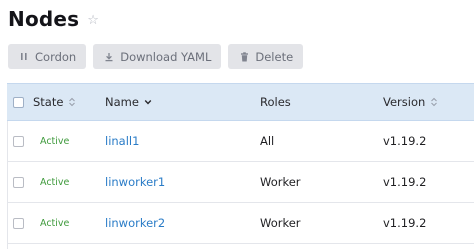 This screenshot has height=249, width=474. Describe the element at coordinates (148, 102) in the screenshot. I see `sort-descending-icon` at that location.